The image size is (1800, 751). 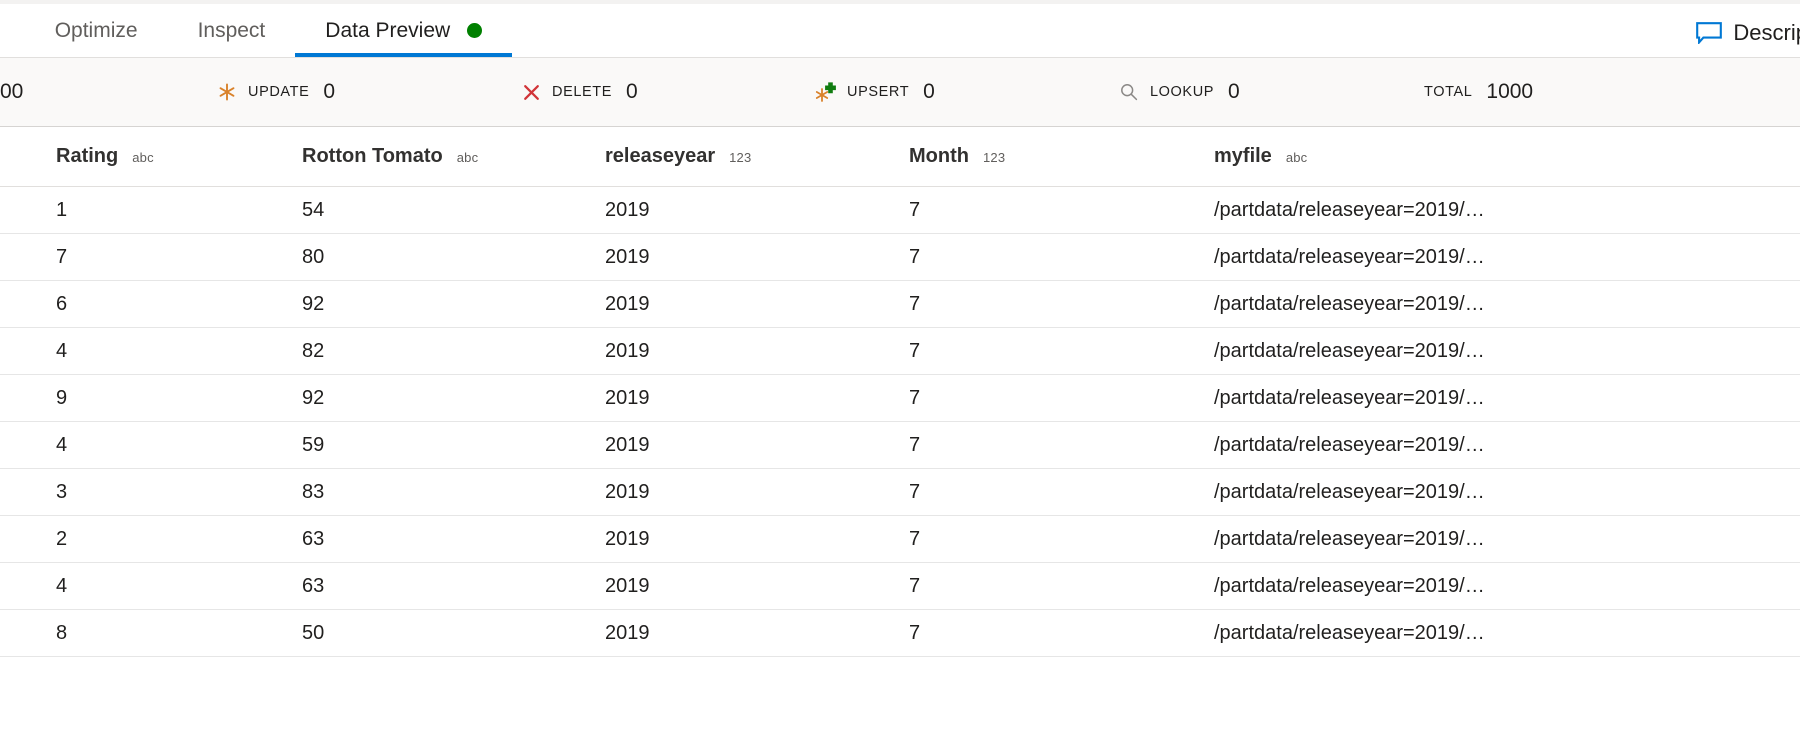 I want to click on column-header-releaseyear: releaseyear 123, so click(x=757, y=156).